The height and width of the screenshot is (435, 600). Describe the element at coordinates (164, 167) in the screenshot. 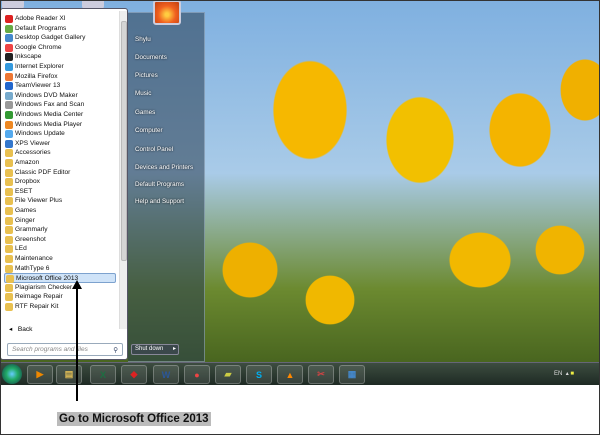

I see `place-item: Devices and Printers` at that location.